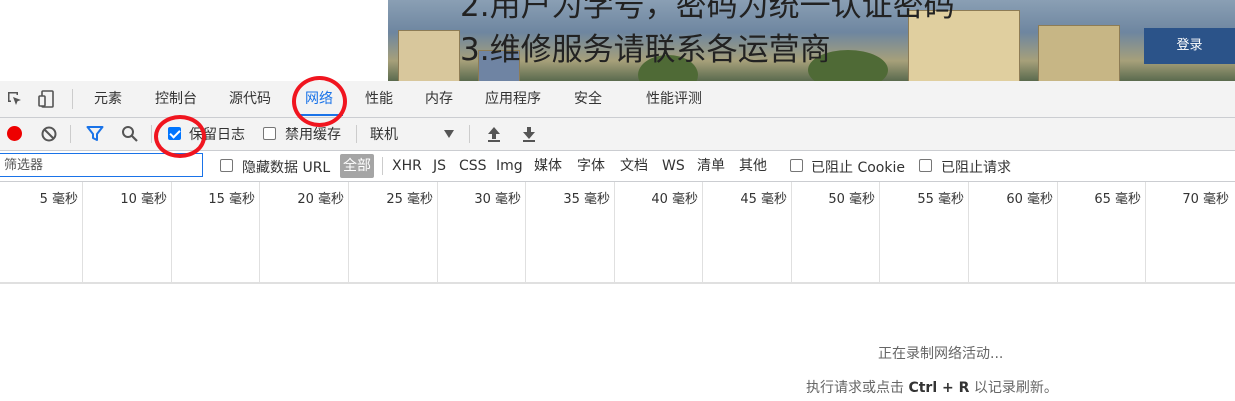  I want to click on filter-type-doc: 文档, so click(634, 166).